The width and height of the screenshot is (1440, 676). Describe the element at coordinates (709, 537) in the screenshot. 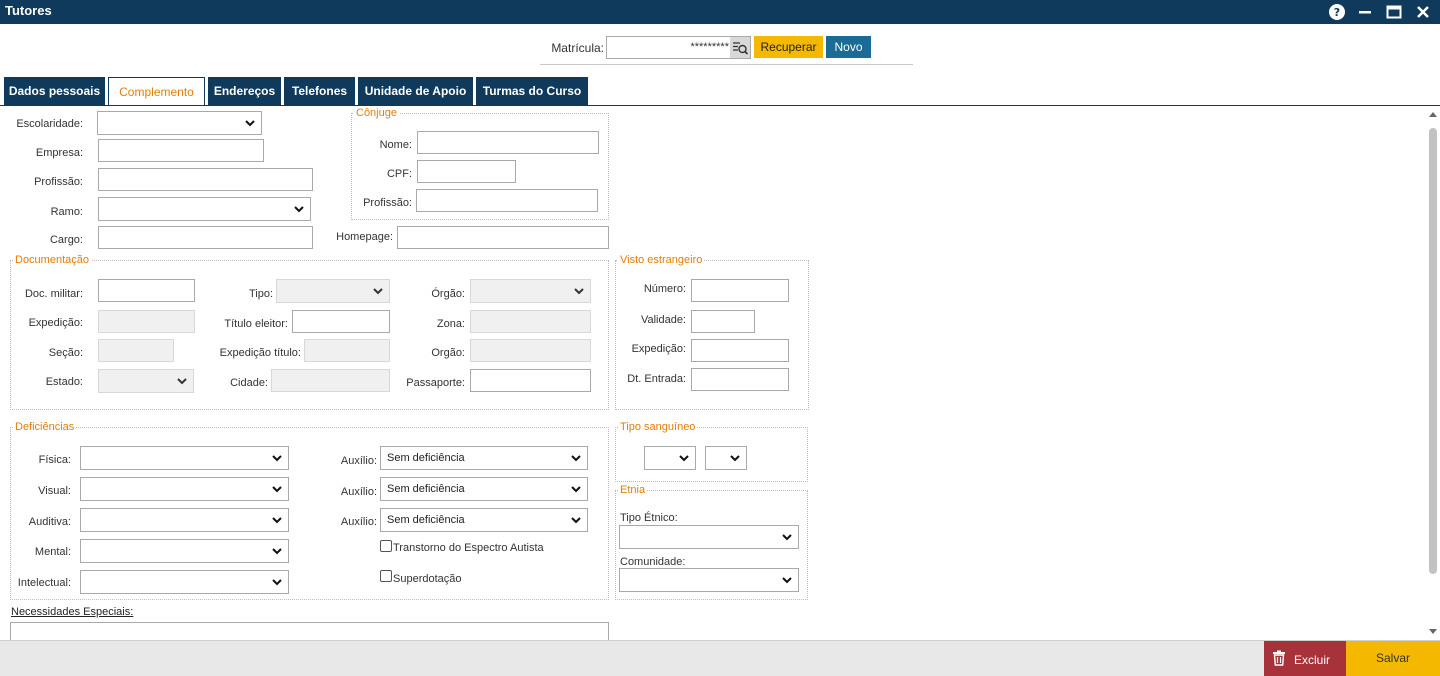

I see `tipo-etnico-select` at that location.